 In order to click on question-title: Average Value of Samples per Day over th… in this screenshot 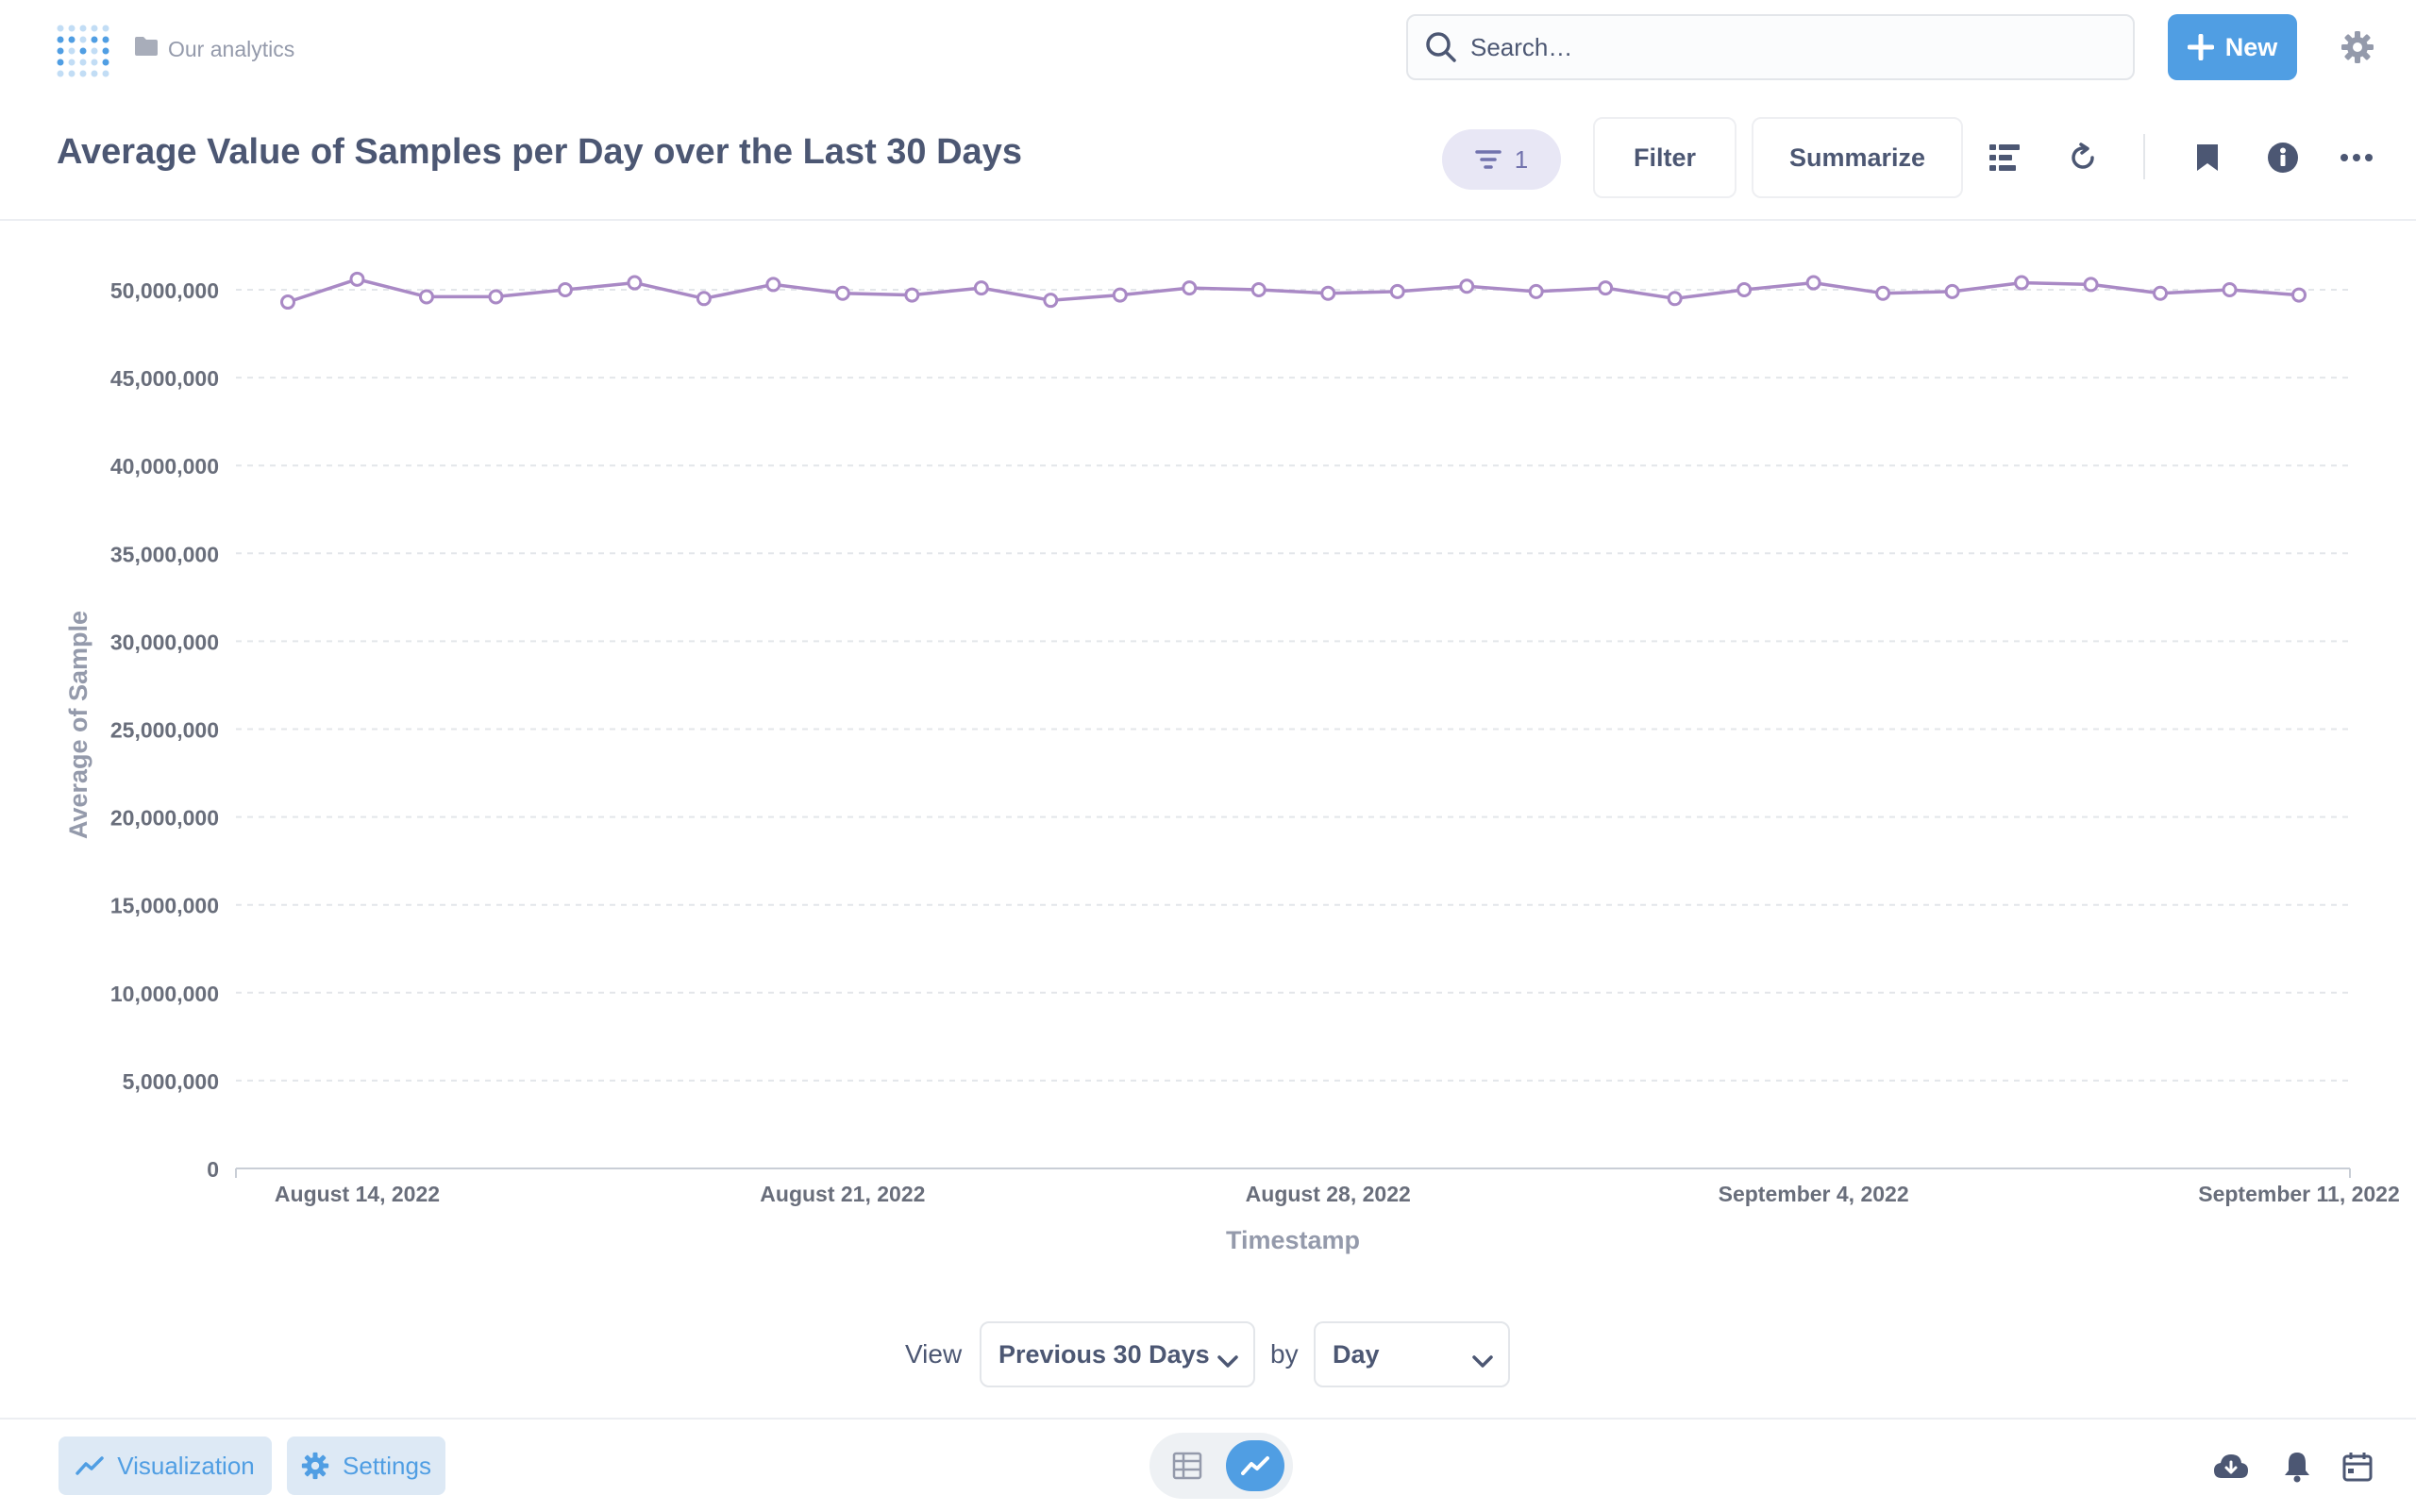, I will do `click(539, 152)`.